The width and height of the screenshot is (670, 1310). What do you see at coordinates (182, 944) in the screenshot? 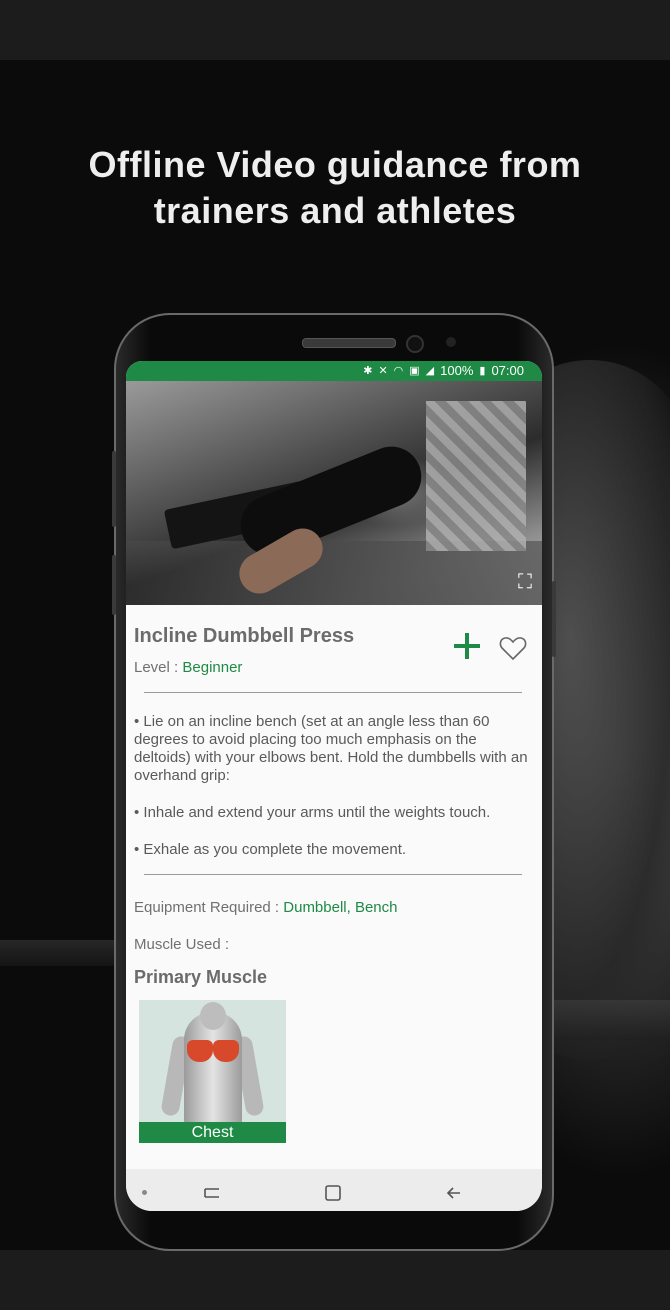
I see `muscle-used-label: Muscle Used :` at bounding box center [182, 944].